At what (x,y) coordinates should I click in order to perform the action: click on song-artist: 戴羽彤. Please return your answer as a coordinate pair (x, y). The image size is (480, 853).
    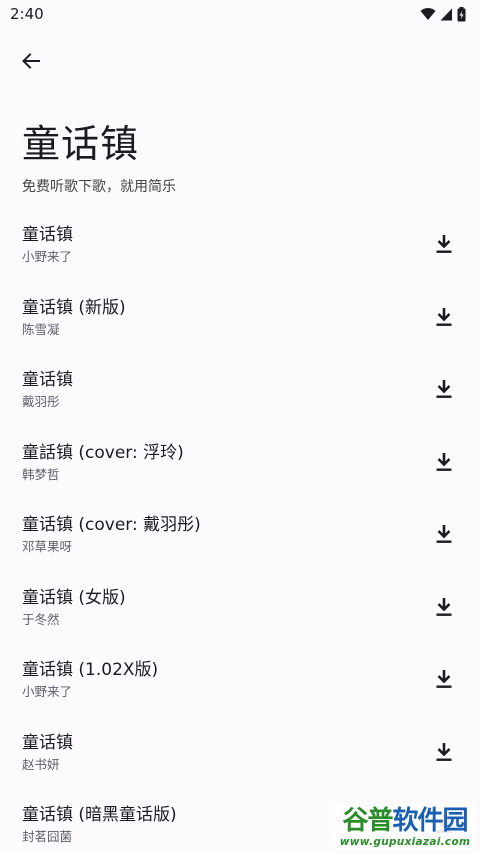
    Looking at the image, I should click on (41, 402).